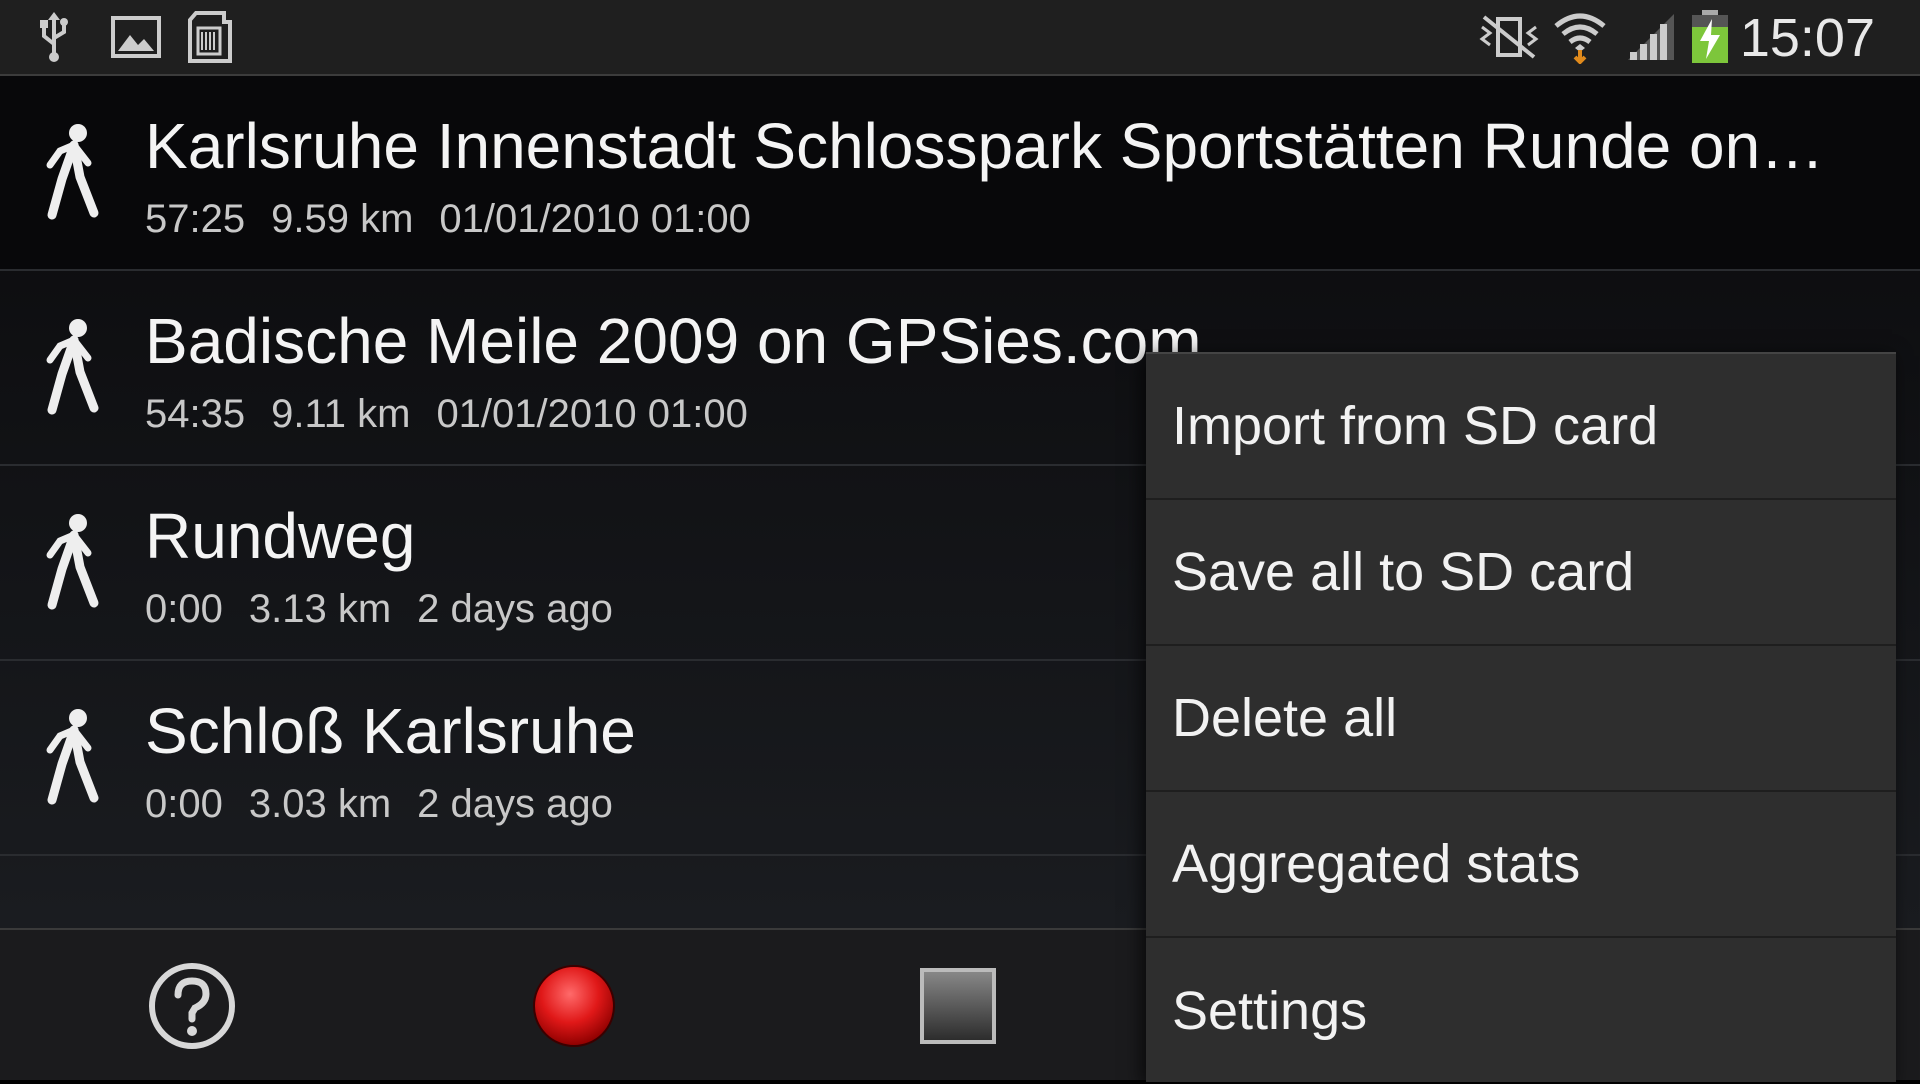  Describe the element at coordinates (1521, 1011) in the screenshot. I see `menu-item-settings: Settings` at that location.